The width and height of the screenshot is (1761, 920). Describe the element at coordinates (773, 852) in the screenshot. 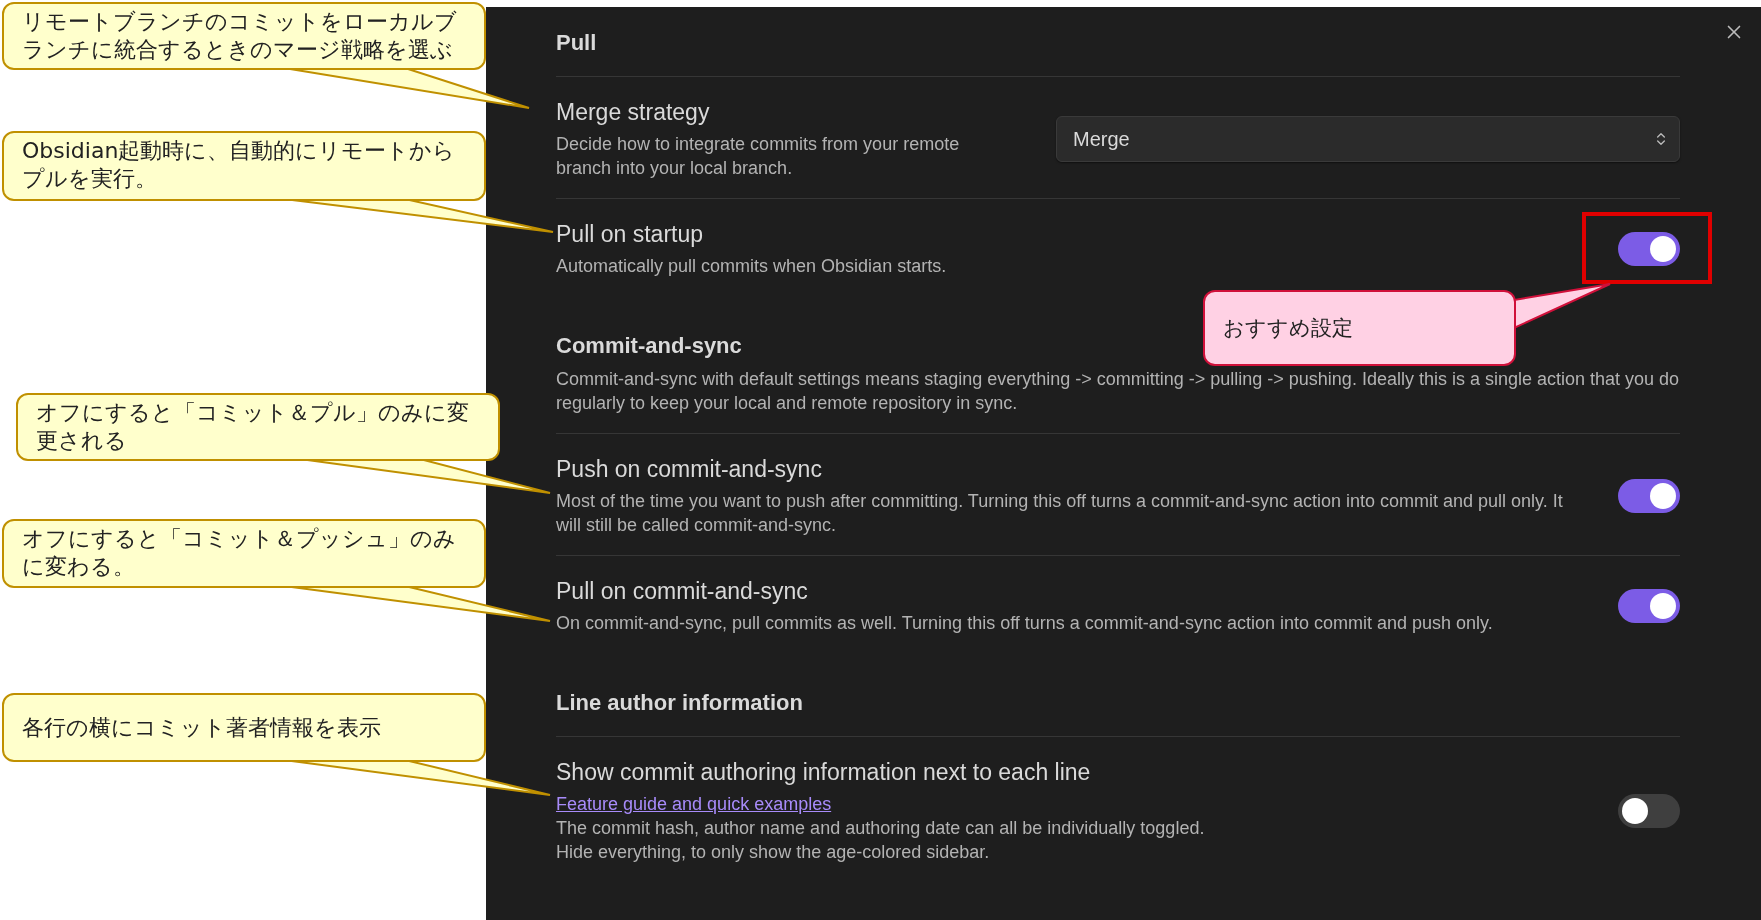

I see `setting-description: Hide everything, to only show the age-colored sidebar.` at that location.